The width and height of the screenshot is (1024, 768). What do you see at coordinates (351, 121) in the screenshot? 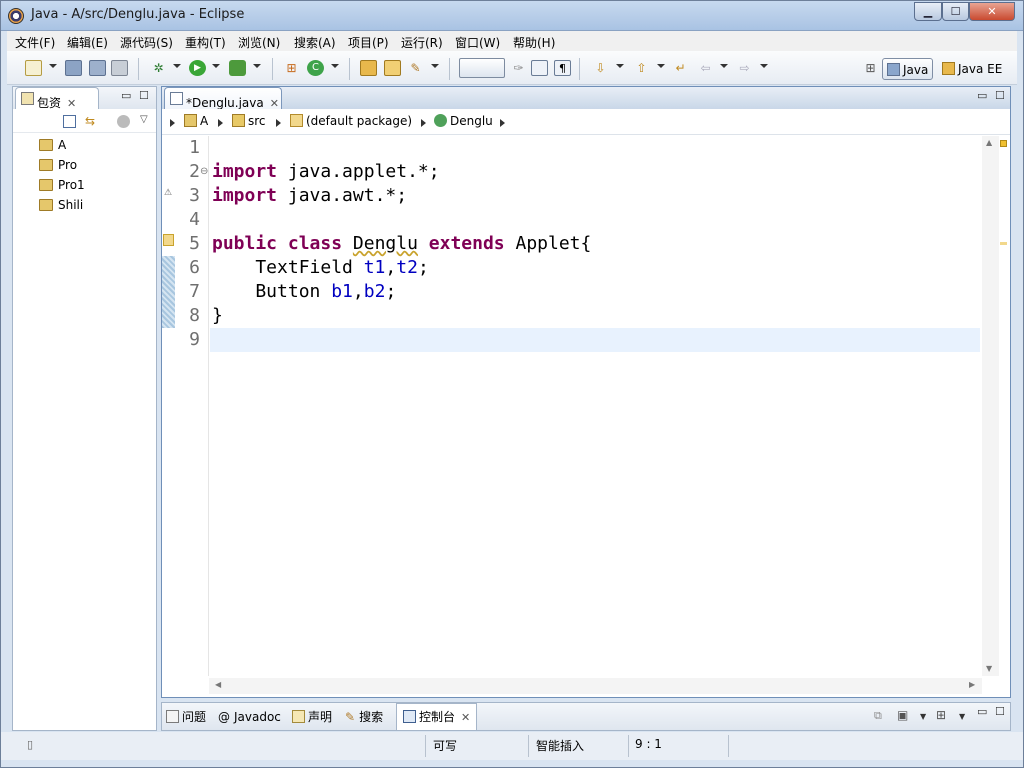
I see `breadcrumb-package: (default package)` at bounding box center [351, 121].